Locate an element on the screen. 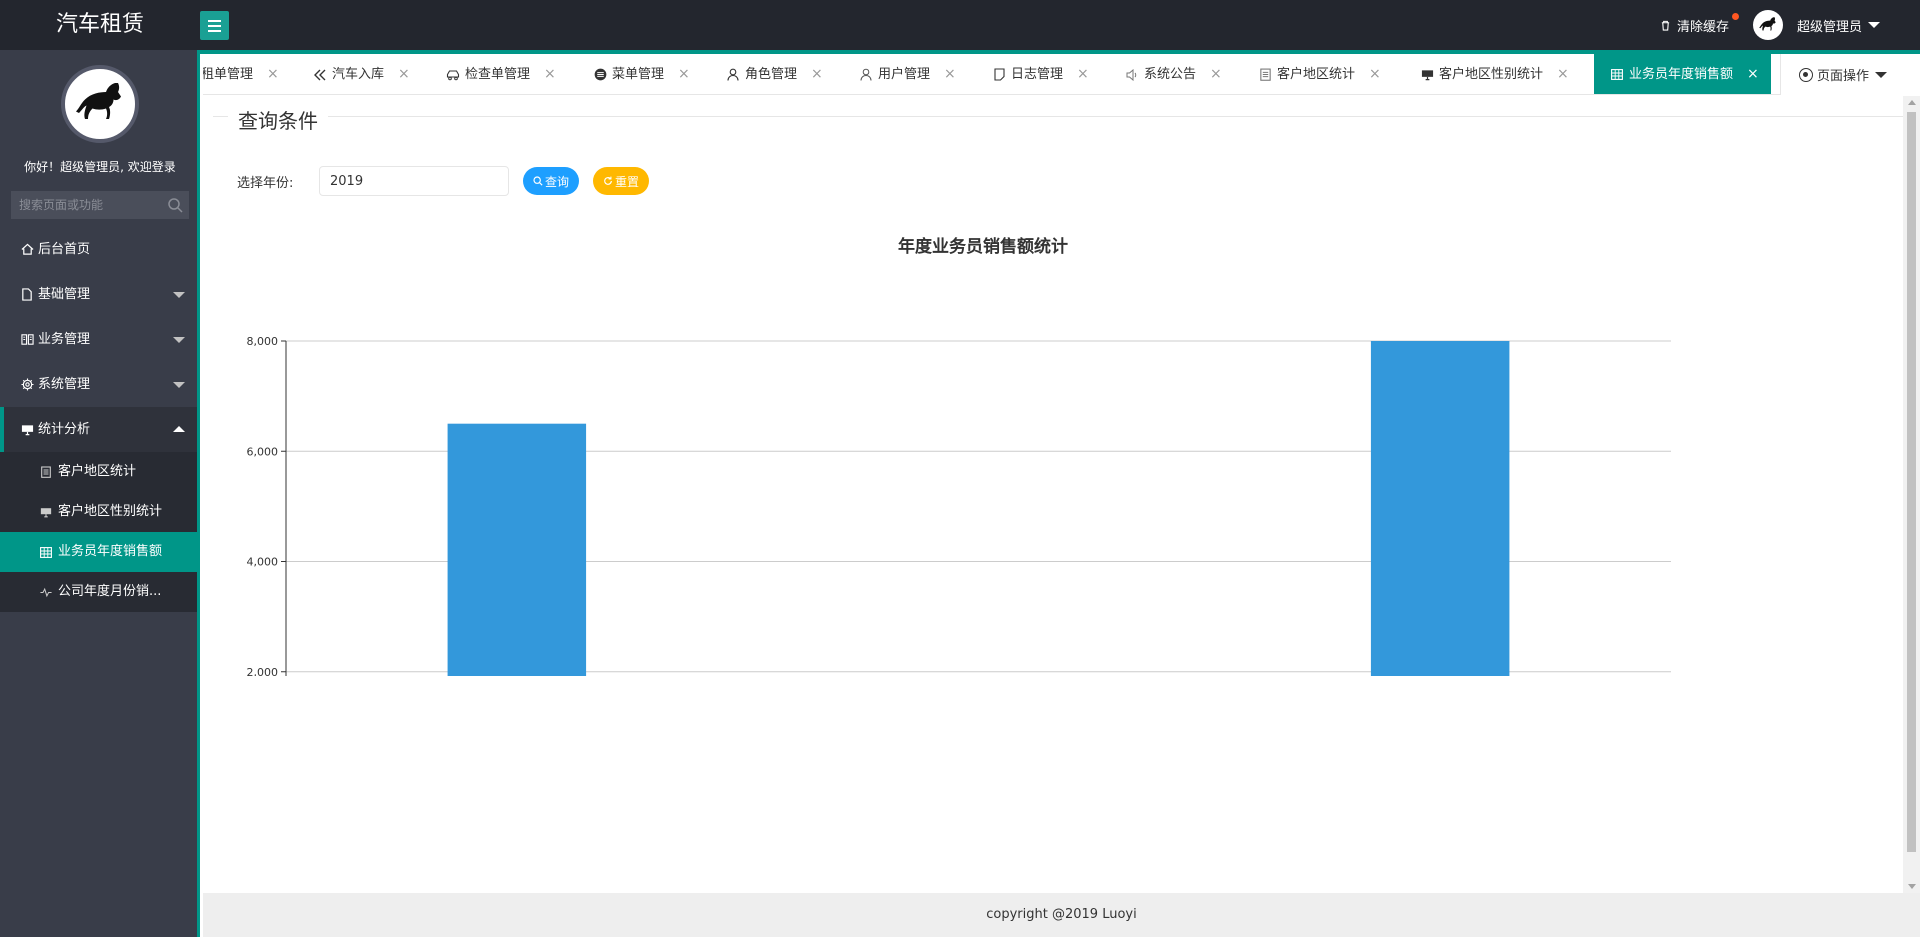 The height and width of the screenshot is (937, 1920). user-menu: 超级管理员 is located at coordinates (1816, 25).